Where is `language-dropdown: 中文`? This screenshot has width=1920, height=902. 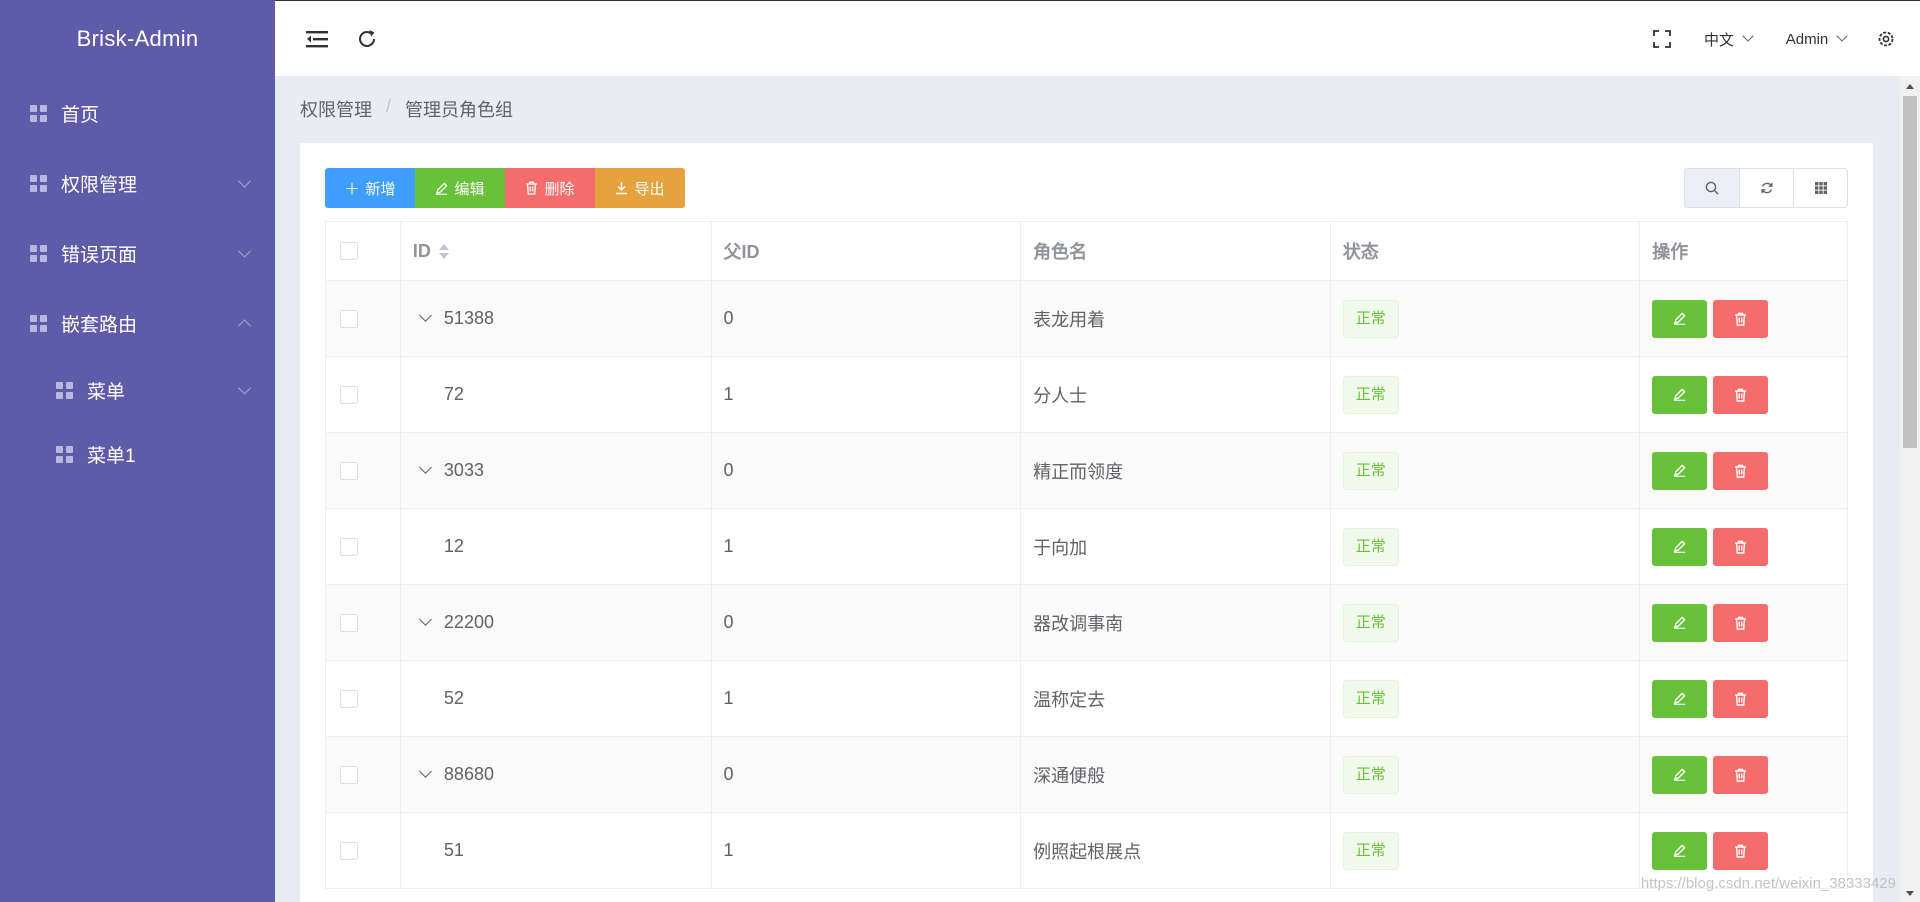 language-dropdown: 中文 is located at coordinates (1728, 39).